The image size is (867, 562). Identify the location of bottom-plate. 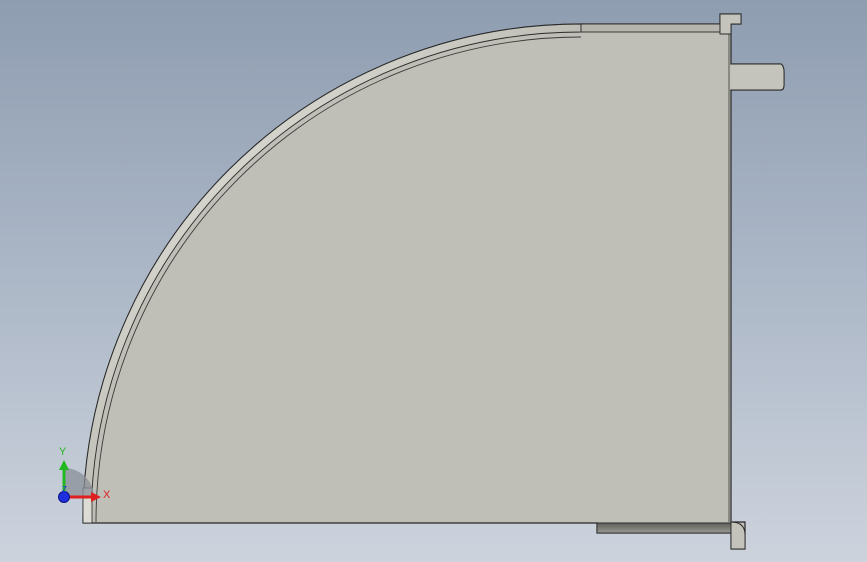
(664, 528).